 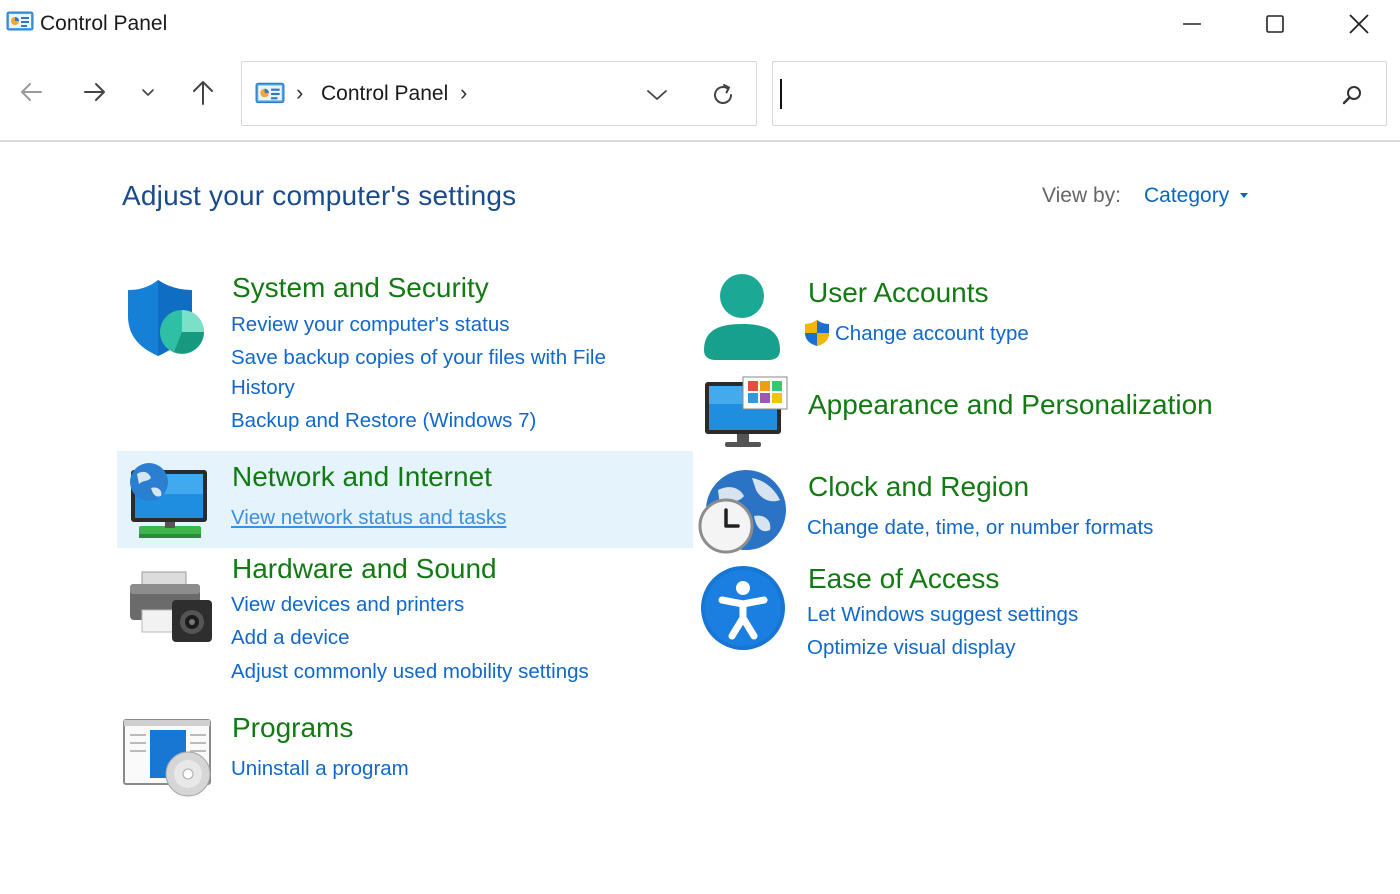 I want to click on search-button, so click(x=1352, y=95).